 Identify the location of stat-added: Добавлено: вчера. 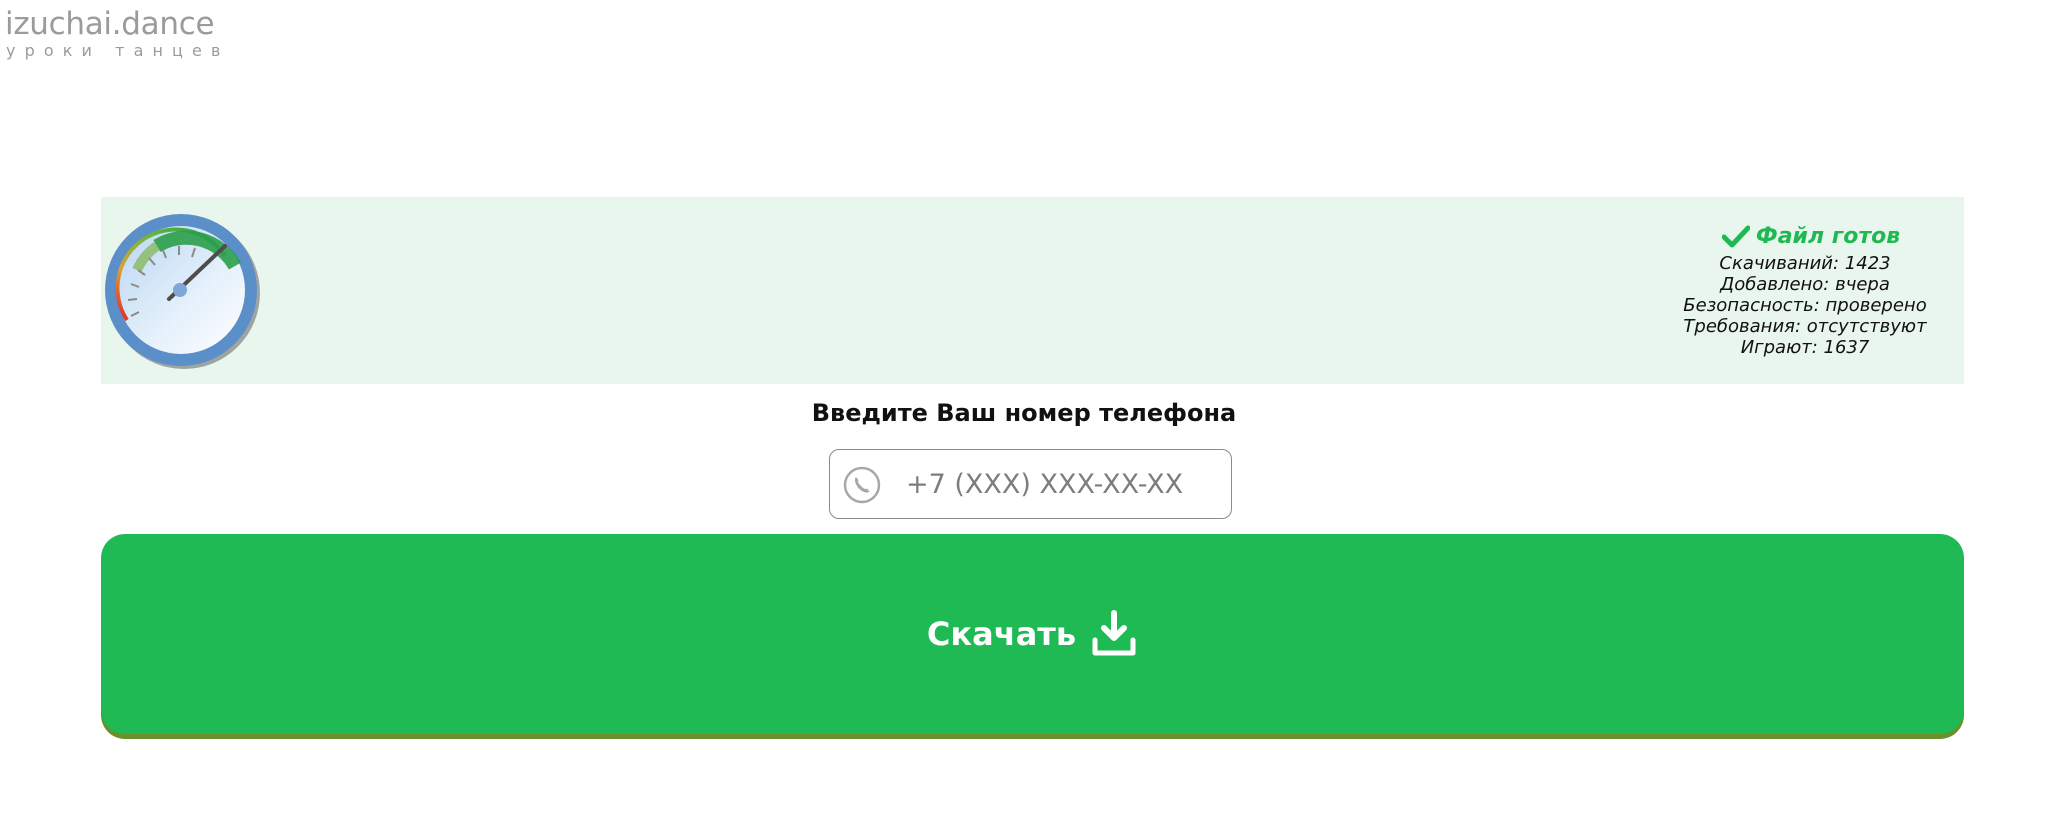
(1805, 284).